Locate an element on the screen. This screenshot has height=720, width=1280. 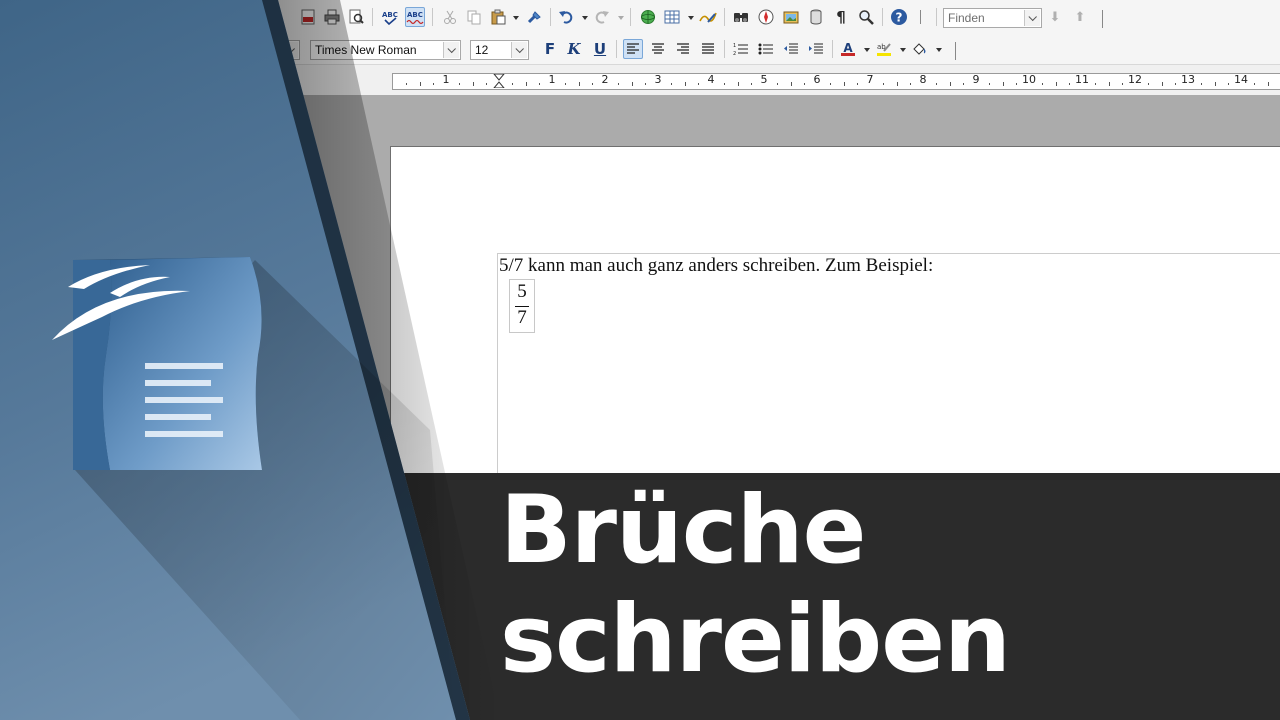
formatting-marks-icon: ¶ is located at coordinates (841, 17).